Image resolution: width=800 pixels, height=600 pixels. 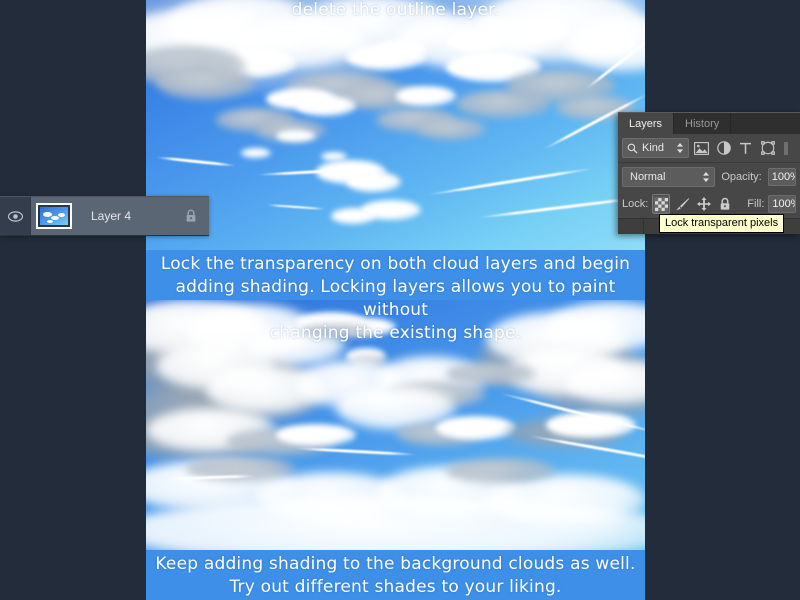 I want to click on lock-label: Lock:, so click(x=635, y=204).